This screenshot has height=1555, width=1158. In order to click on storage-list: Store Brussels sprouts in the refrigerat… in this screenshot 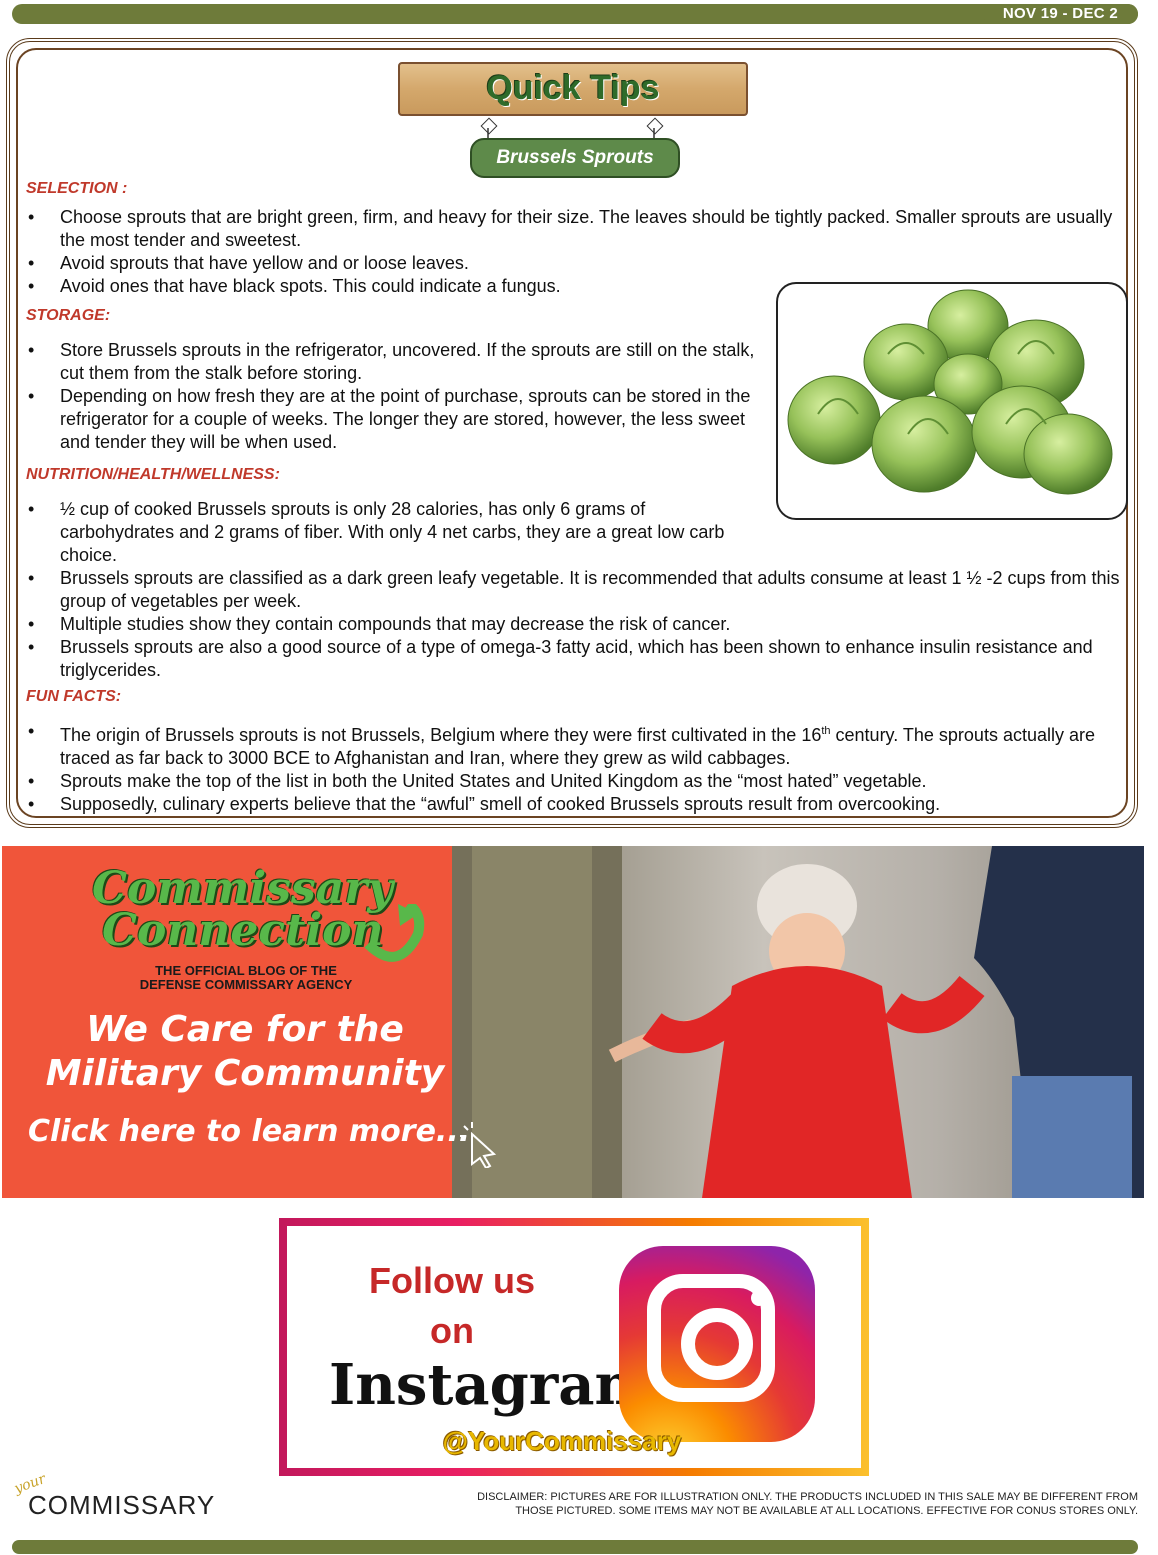, I will do `click(402, 396)`.